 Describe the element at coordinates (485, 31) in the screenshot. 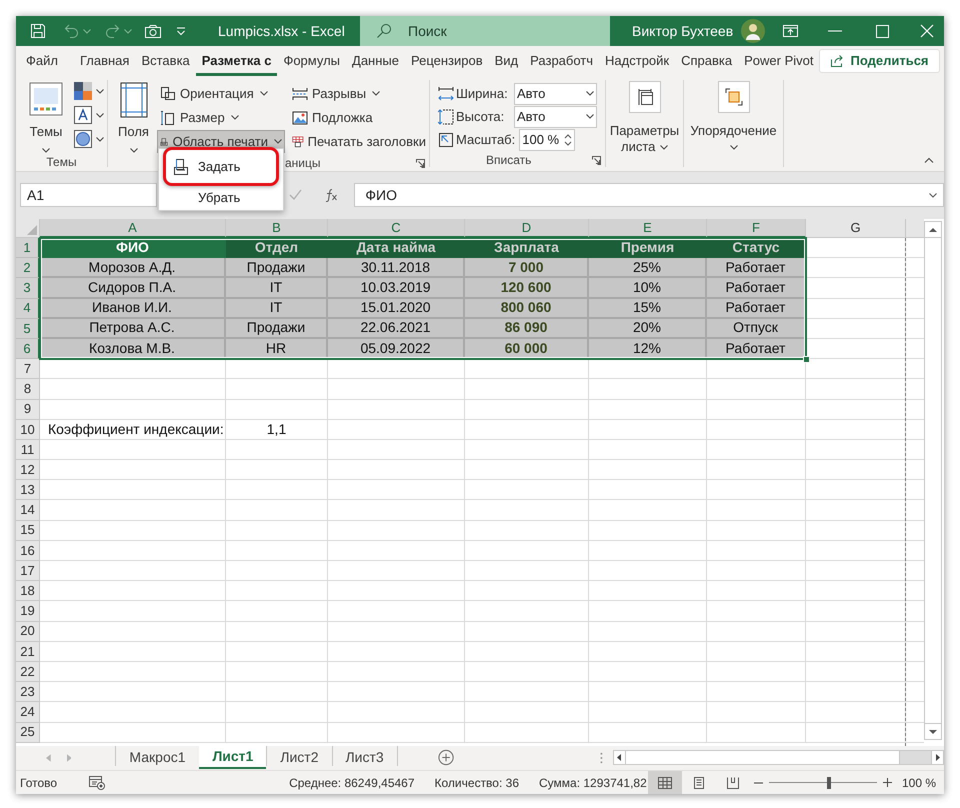

I see `search-field: Поиск` at that location.